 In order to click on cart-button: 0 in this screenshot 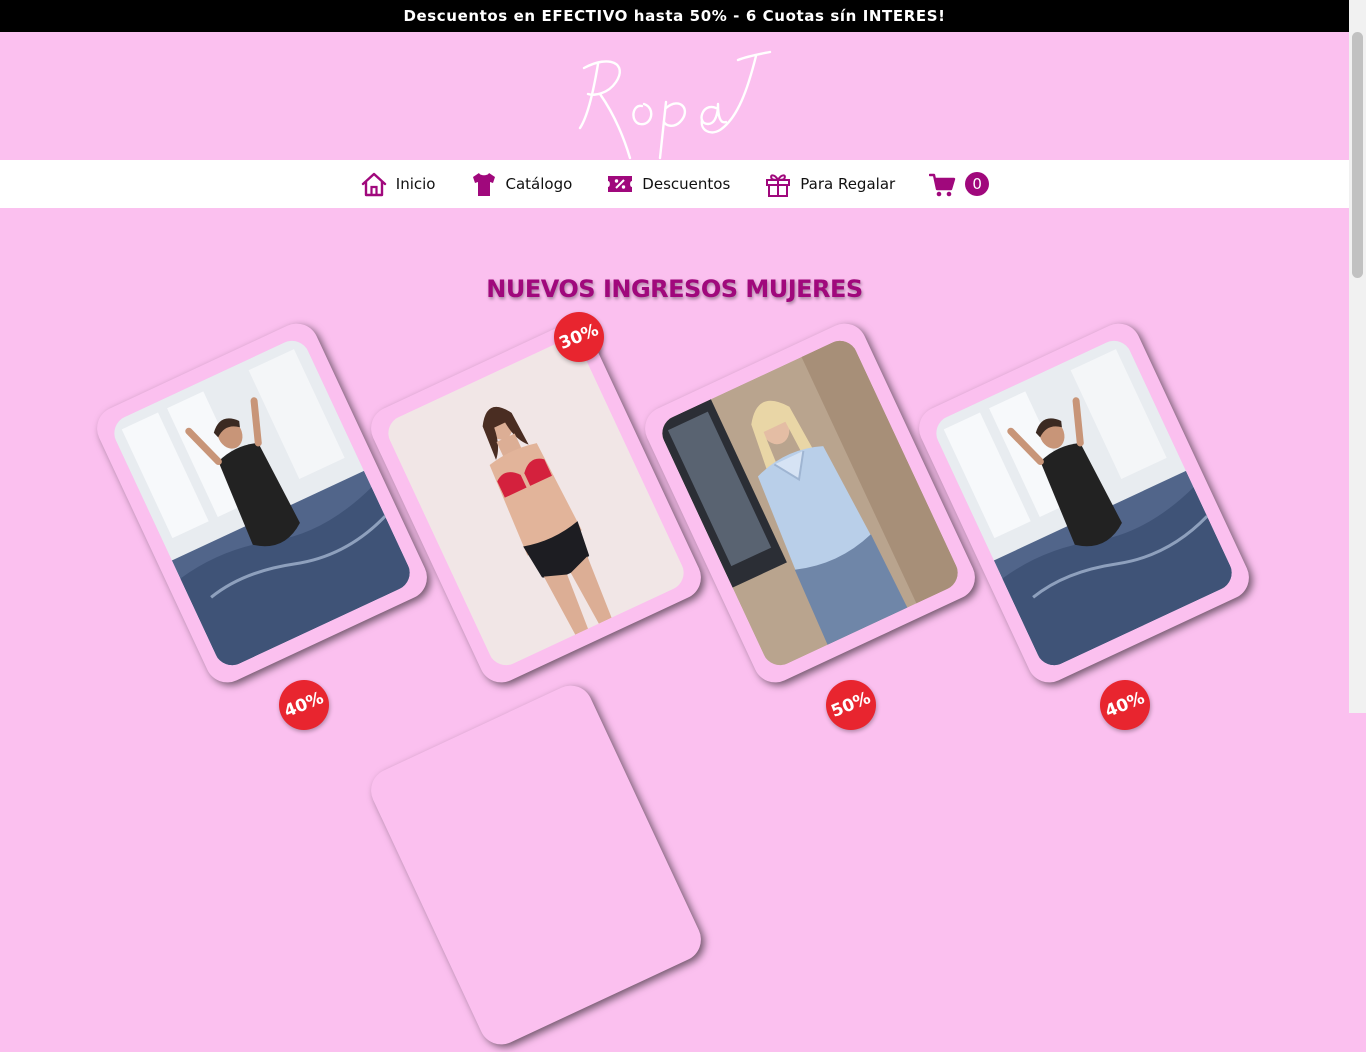, I will do `click(959, 184)`.